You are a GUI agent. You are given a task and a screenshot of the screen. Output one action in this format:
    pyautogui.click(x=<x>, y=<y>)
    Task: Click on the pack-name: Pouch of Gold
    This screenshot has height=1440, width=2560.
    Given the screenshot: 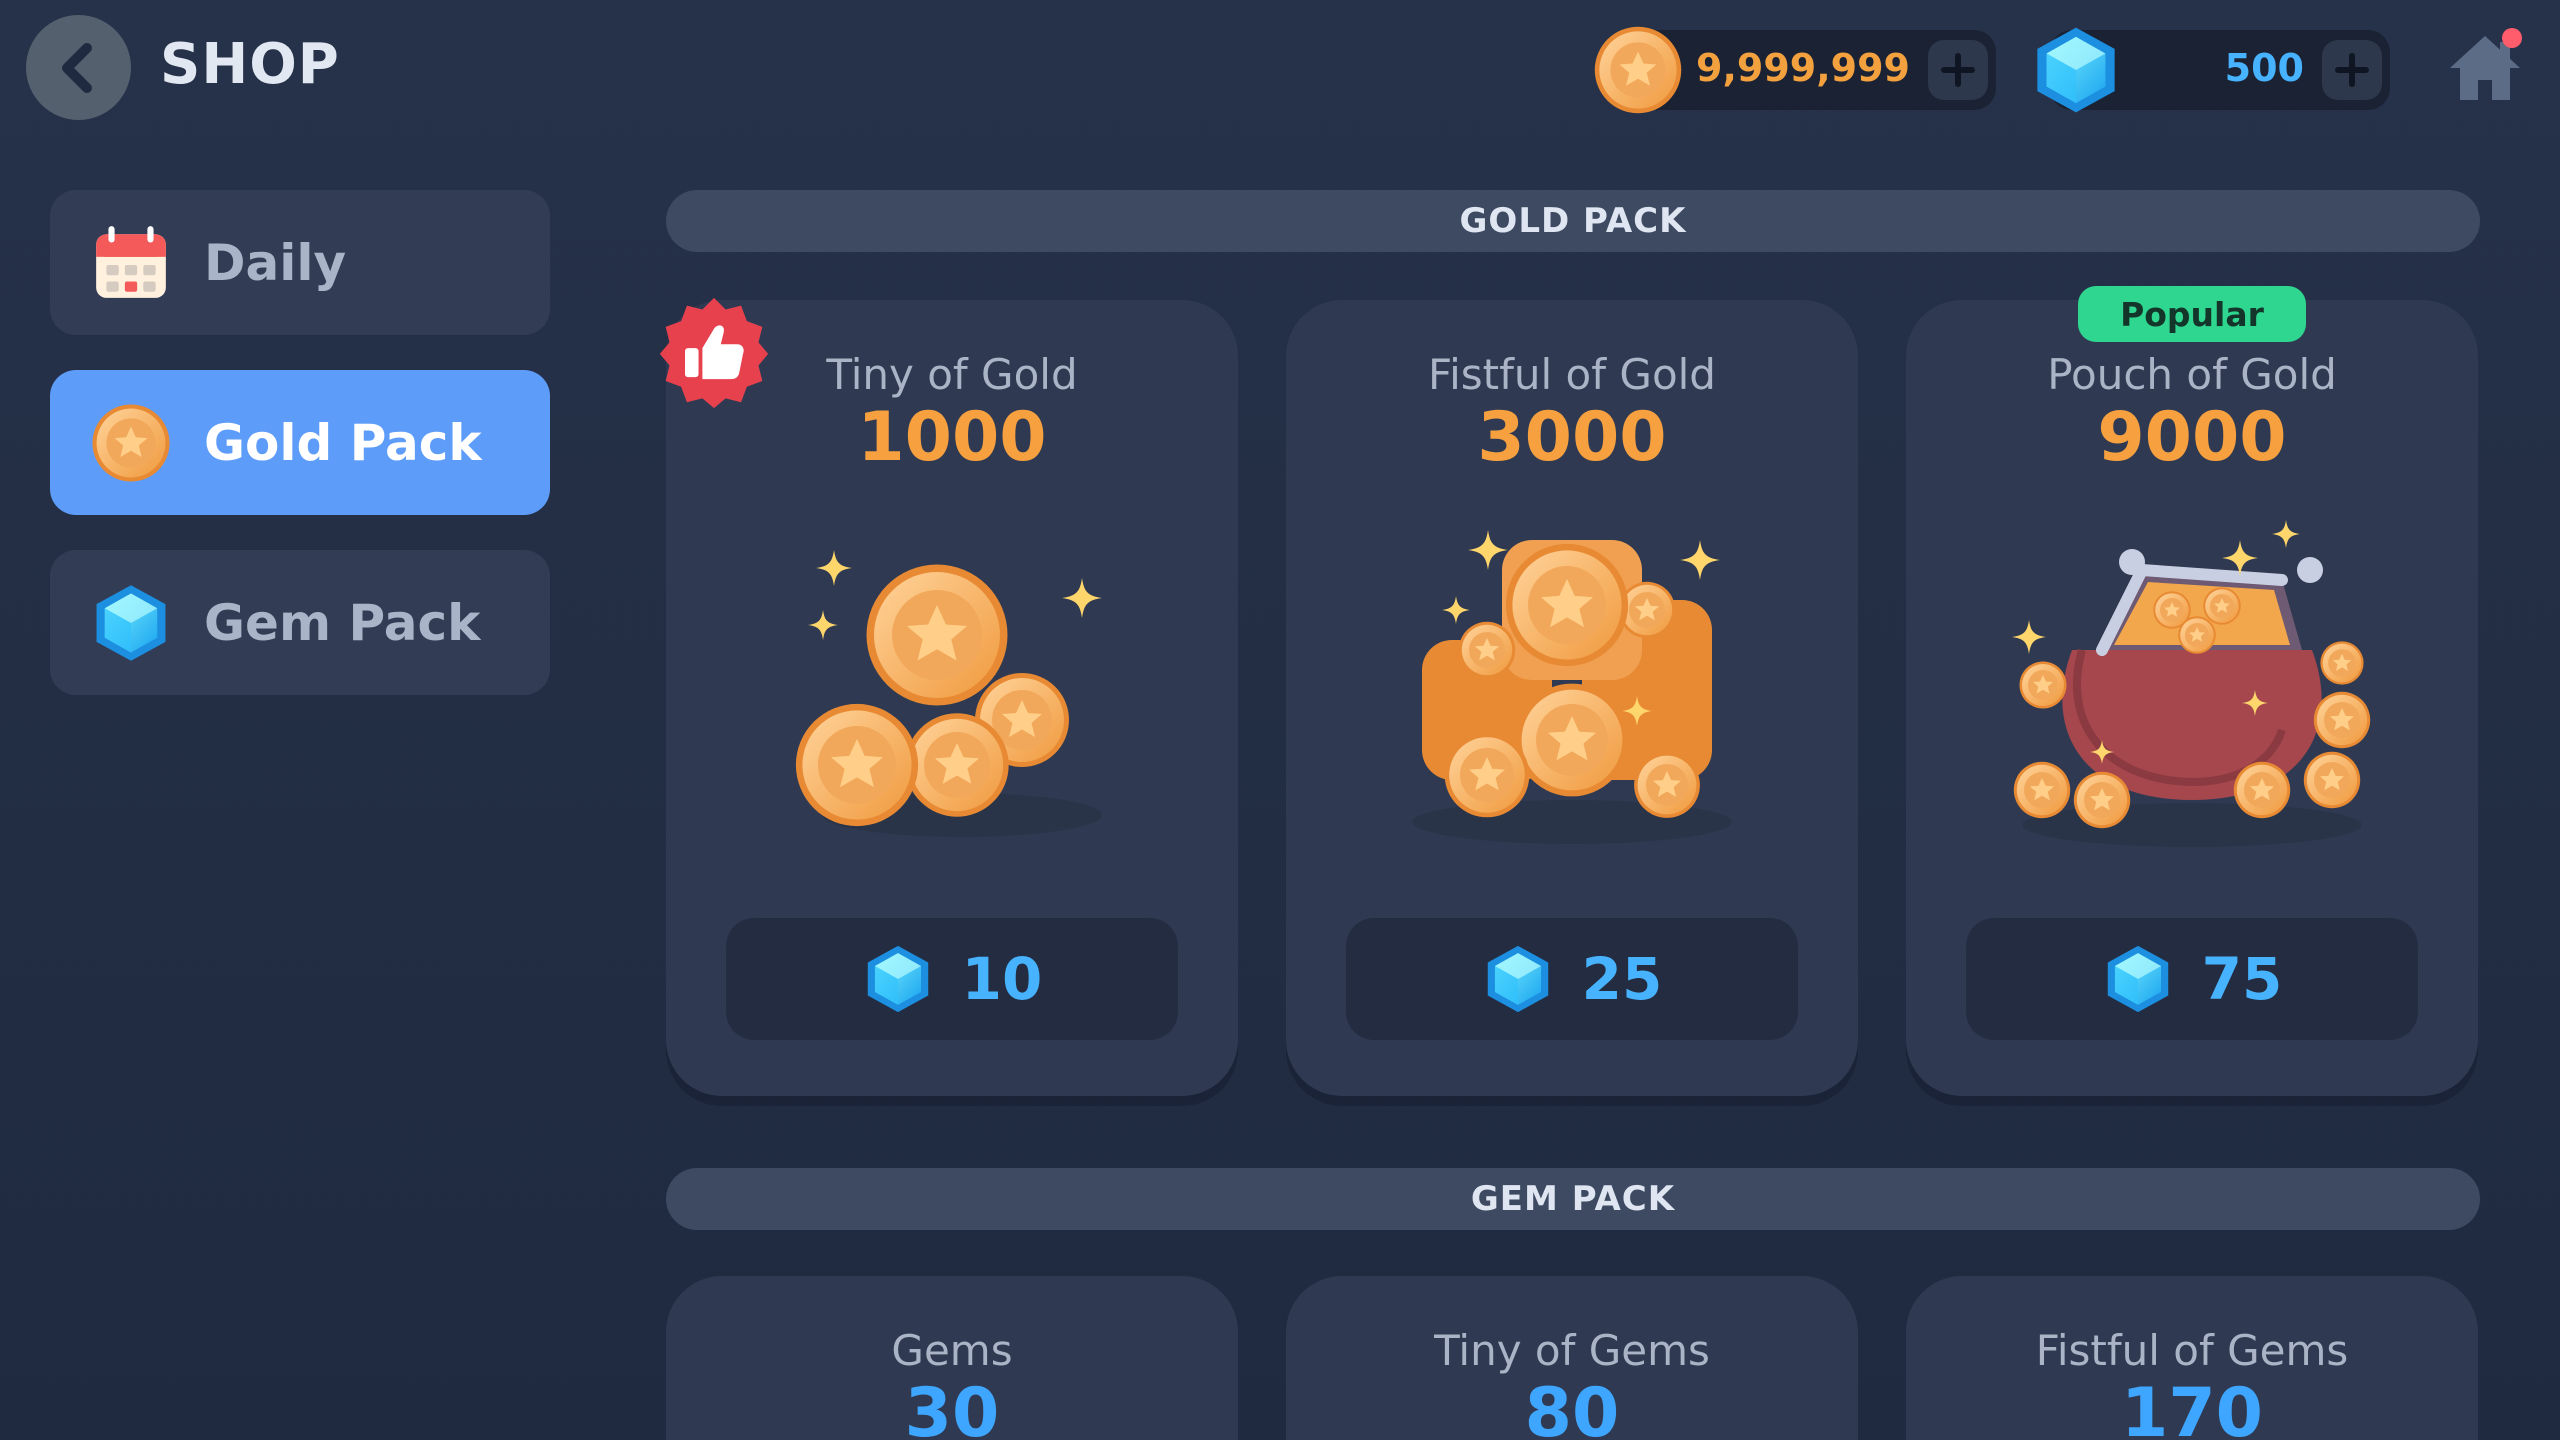 What is the action you would take?
    pyautogui.click(x=2192, y=374)
    